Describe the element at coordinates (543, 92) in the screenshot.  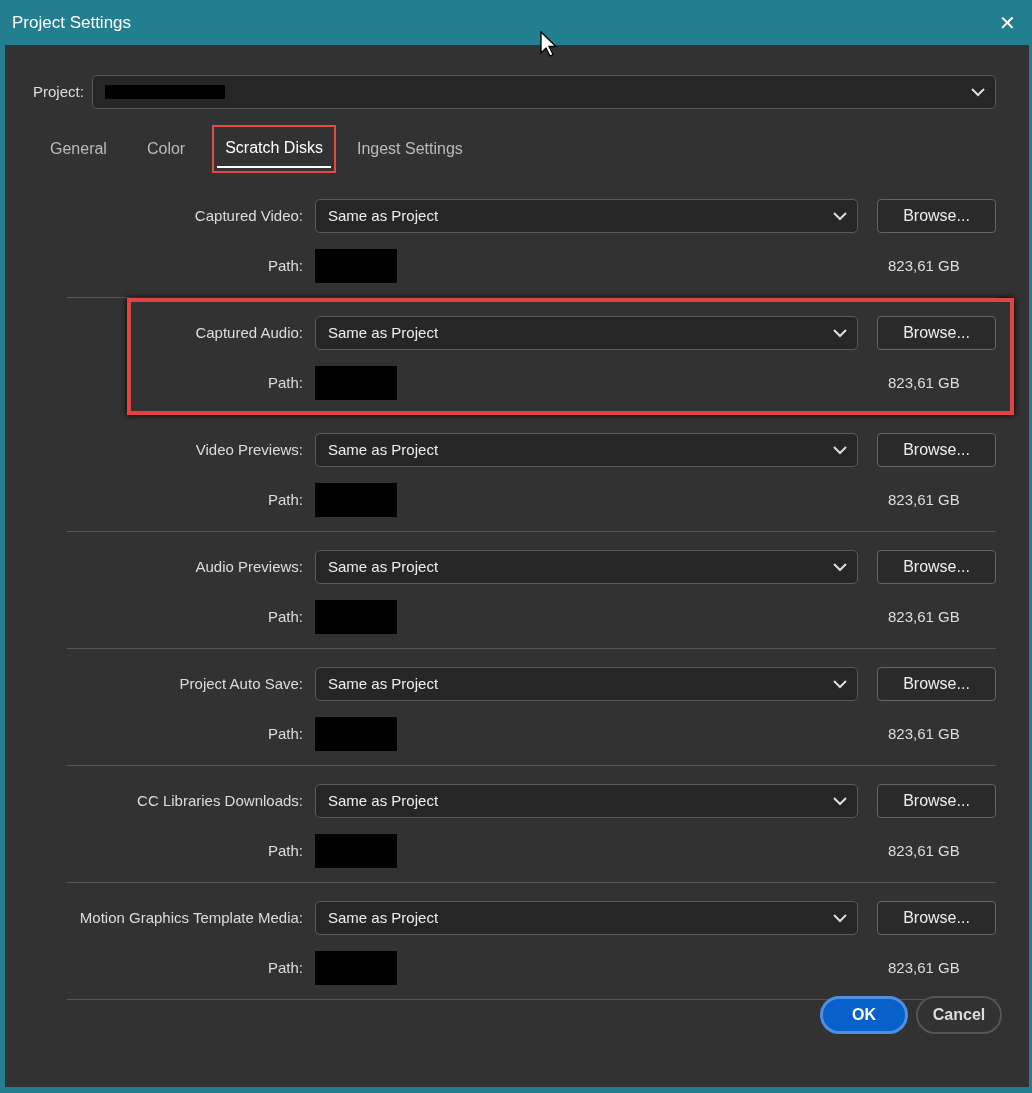
I see `project-dropdown` at that location.